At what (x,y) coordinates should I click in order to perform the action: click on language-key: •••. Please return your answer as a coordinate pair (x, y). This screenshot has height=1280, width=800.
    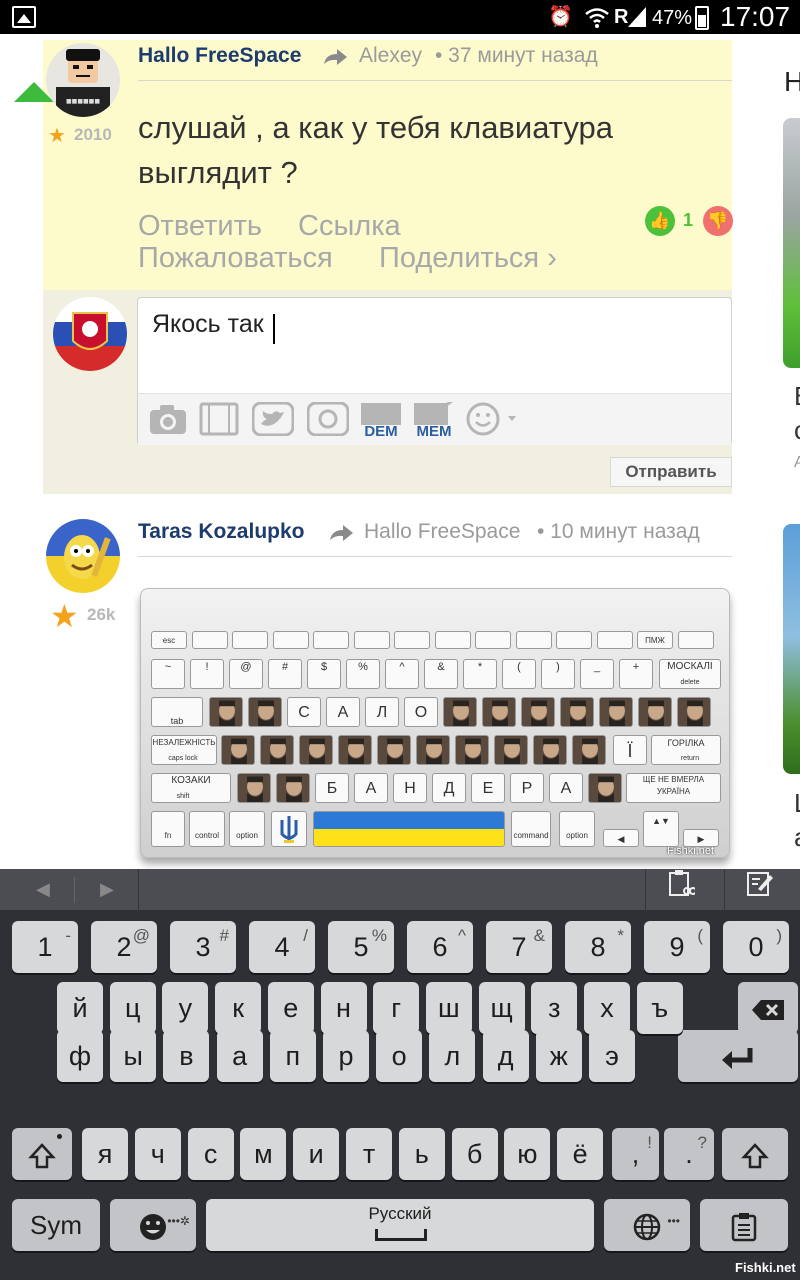
    Looking at the image, I should click on (647, 1225).